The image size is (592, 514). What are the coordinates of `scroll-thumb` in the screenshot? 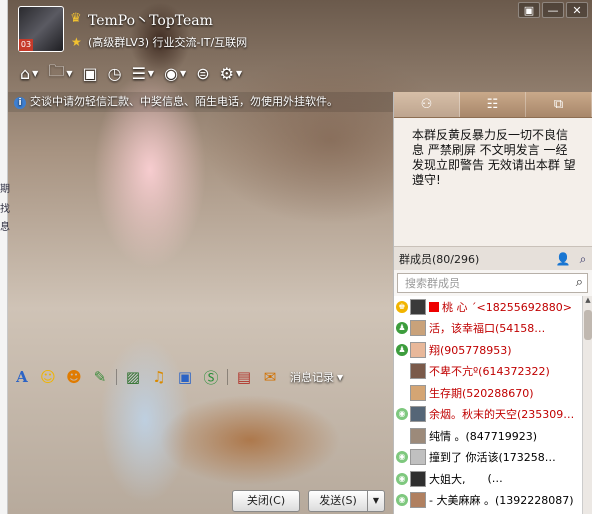 It's located at (588, 325).